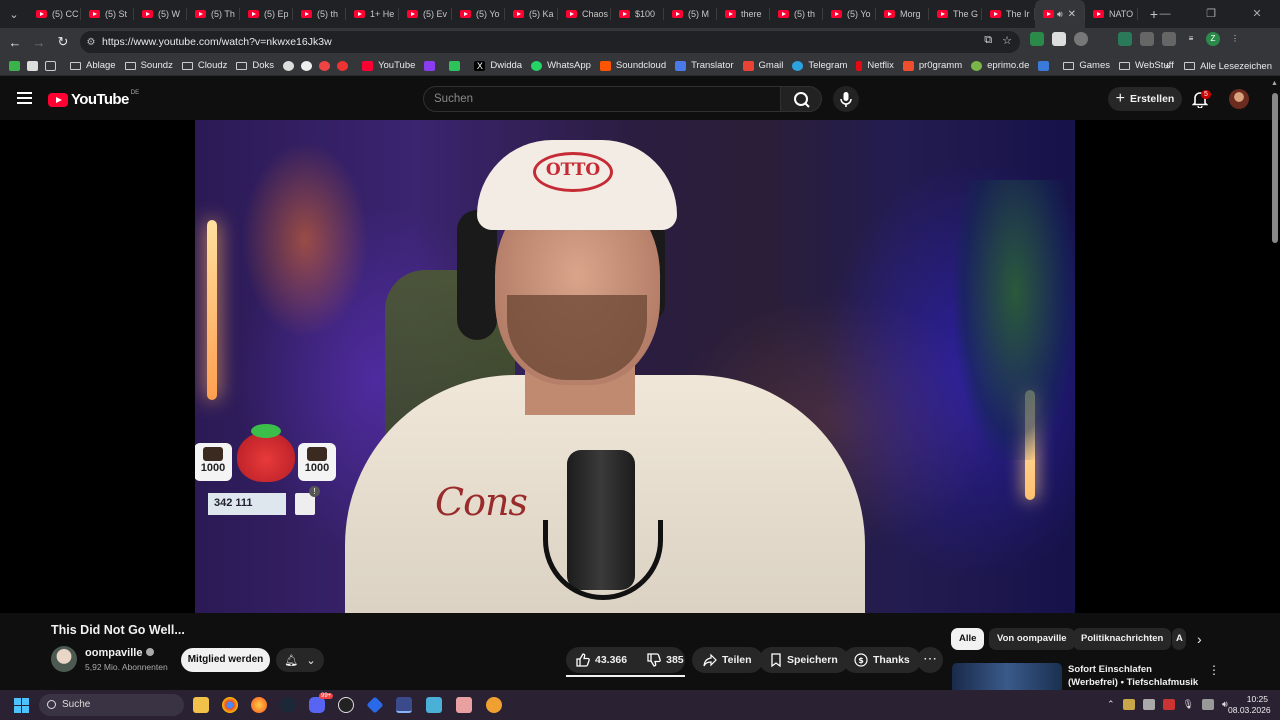 The image size is (1280, 720). Describe the element at coordinates (1111, 14) in the screenshot. I see `browser-tab: NATO` at that location.